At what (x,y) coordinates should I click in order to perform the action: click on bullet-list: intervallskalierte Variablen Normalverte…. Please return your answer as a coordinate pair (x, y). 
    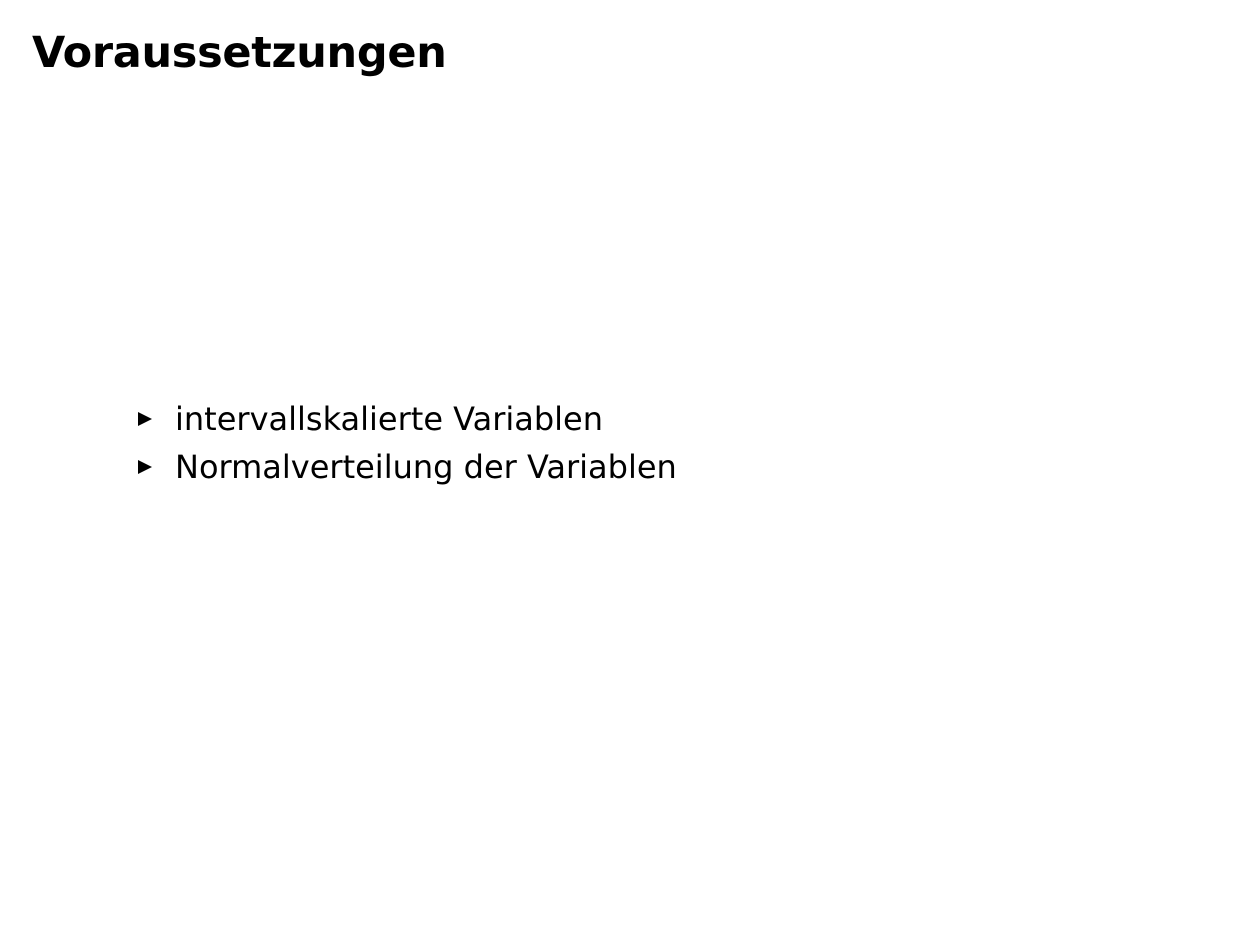
    Looking at the image, I should click on (406, 443).